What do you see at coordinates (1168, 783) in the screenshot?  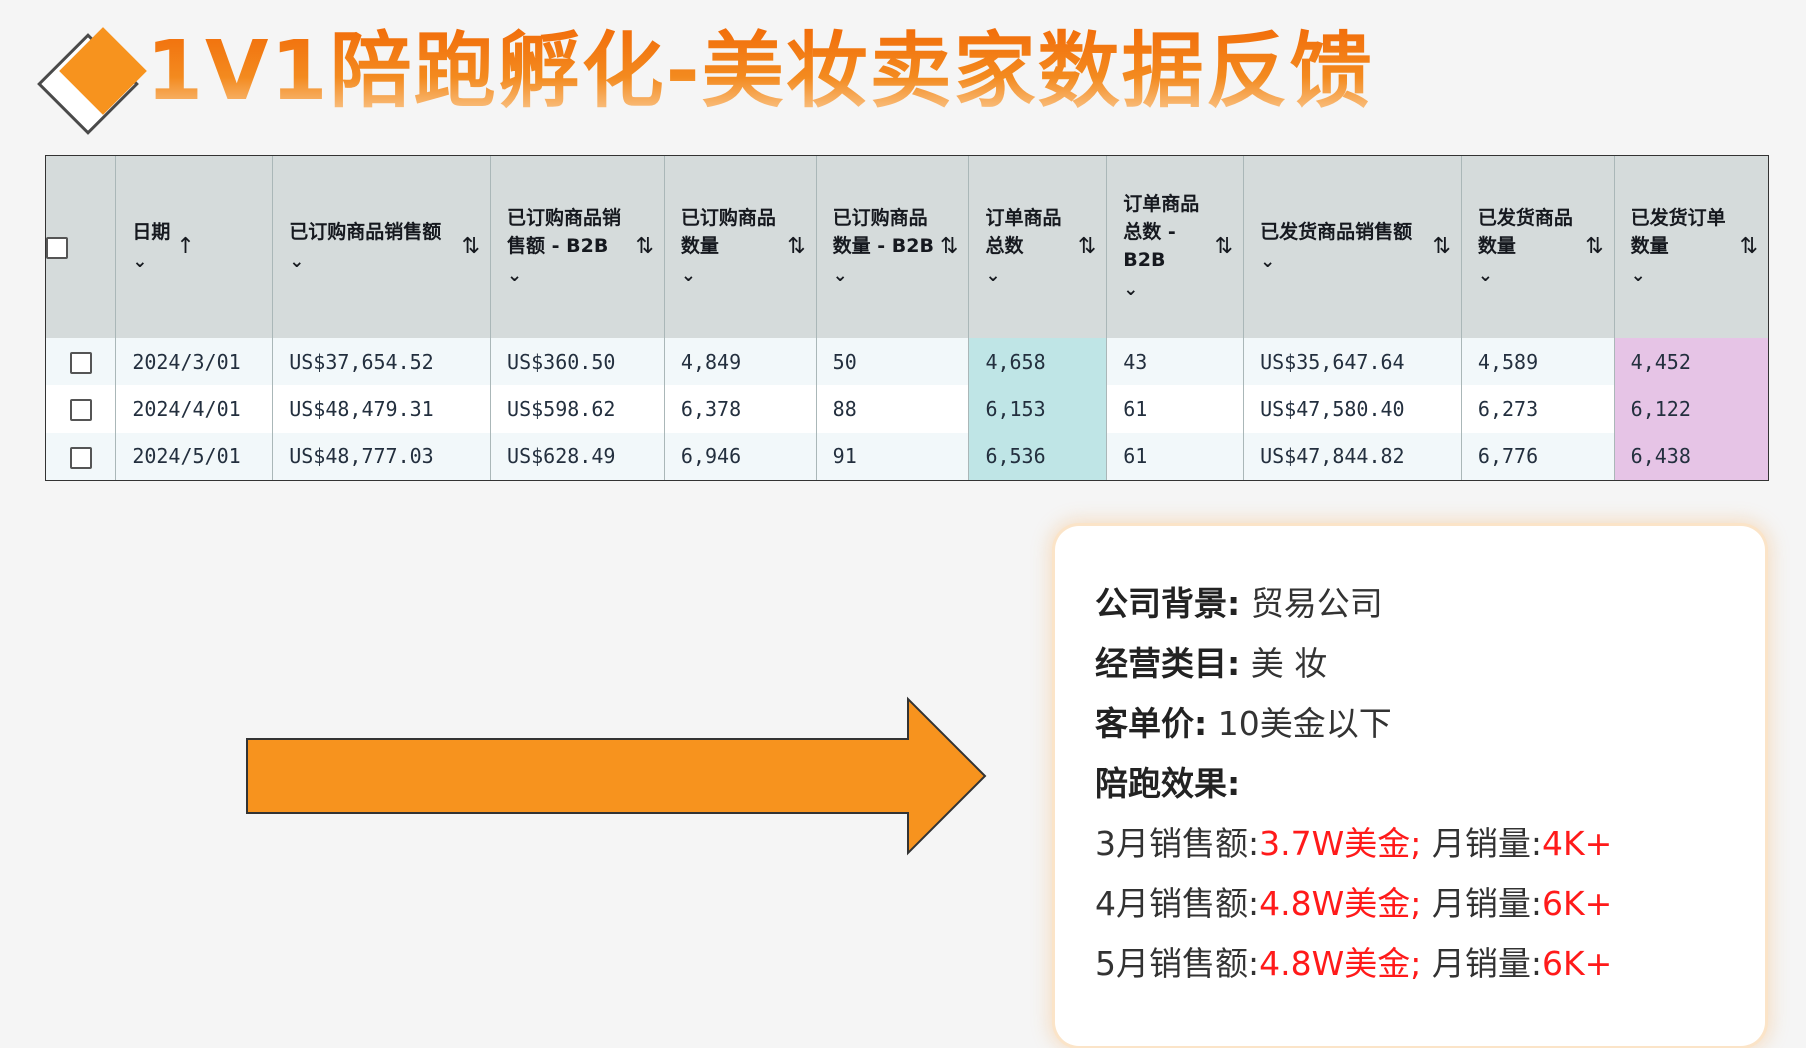 I see `effect-label: 陪跑效果:` at bounding box center [1168, 783].